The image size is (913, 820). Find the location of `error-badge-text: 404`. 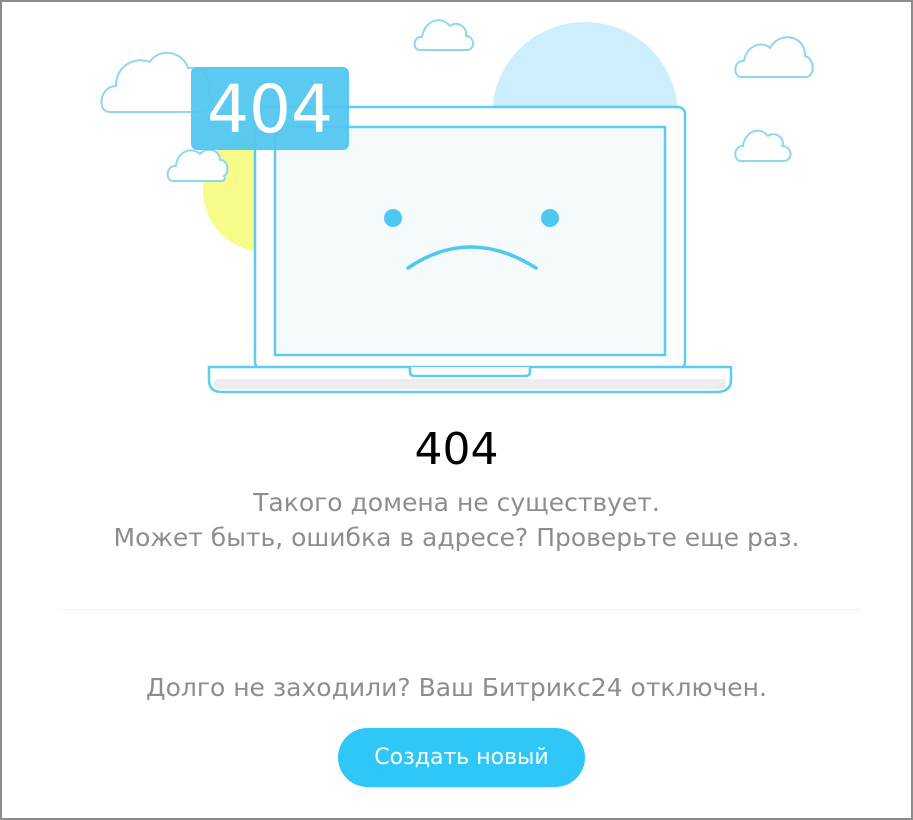

error-badge-text: 404 is located at coordinates (270, 109).